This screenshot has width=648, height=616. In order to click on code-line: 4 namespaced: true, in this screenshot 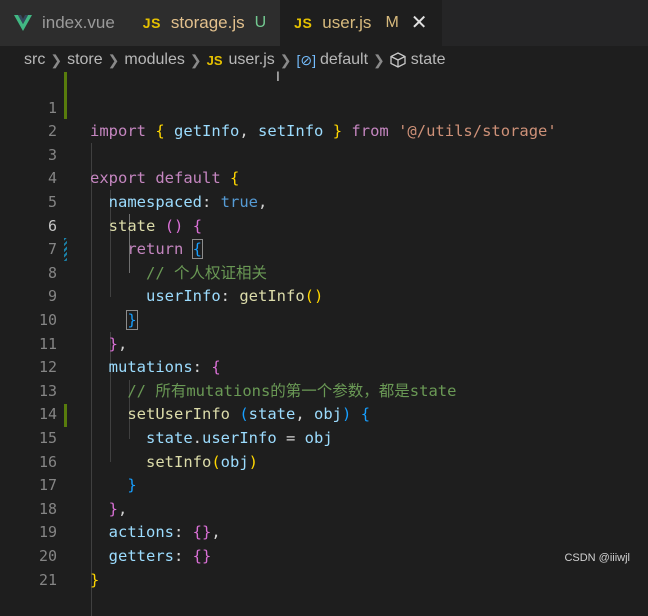, I will do `click(324, 177)`.